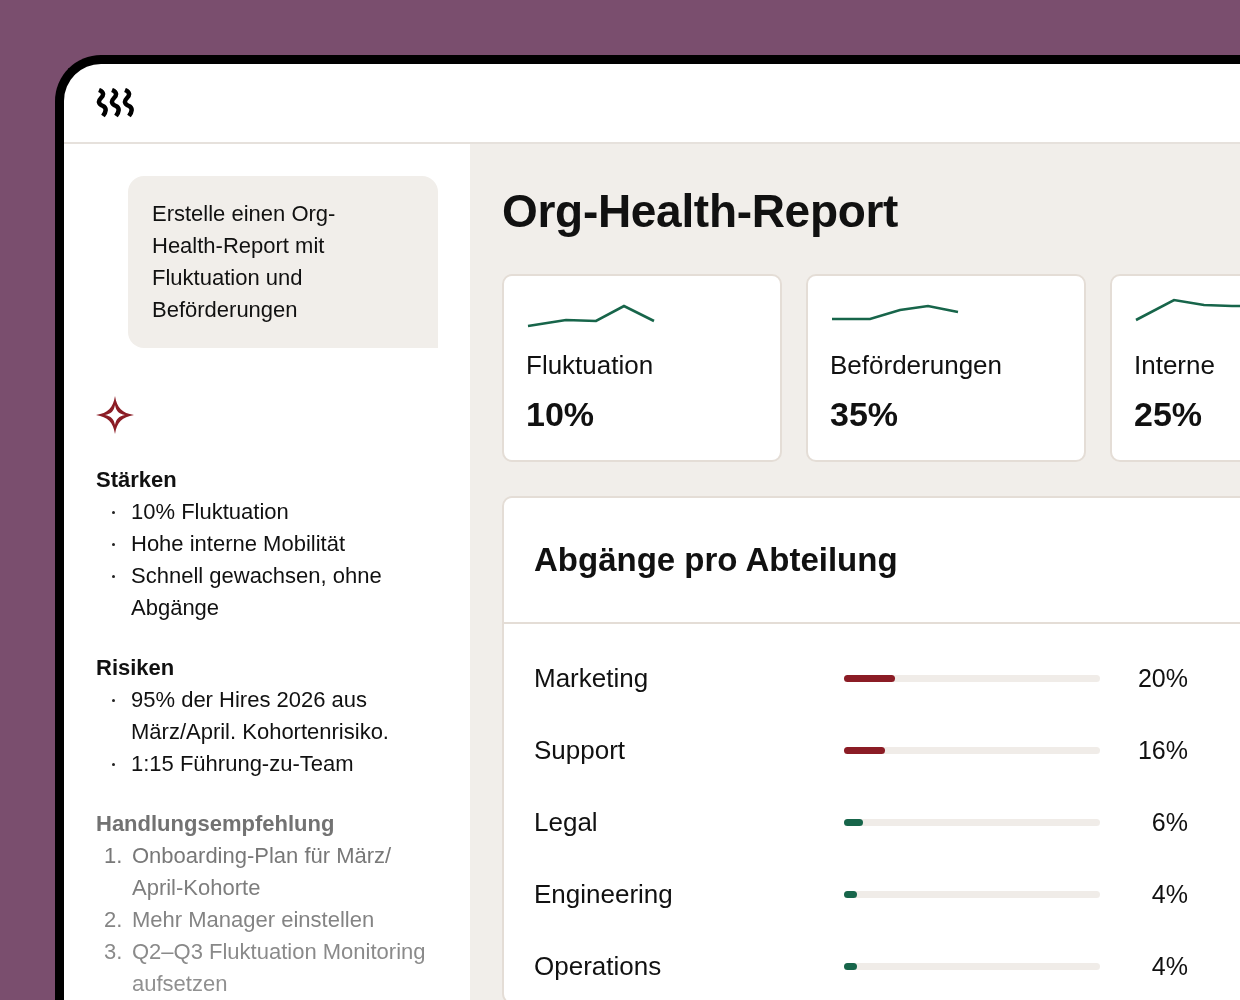  I want to click on sparkle-icon, so click(115, 415).